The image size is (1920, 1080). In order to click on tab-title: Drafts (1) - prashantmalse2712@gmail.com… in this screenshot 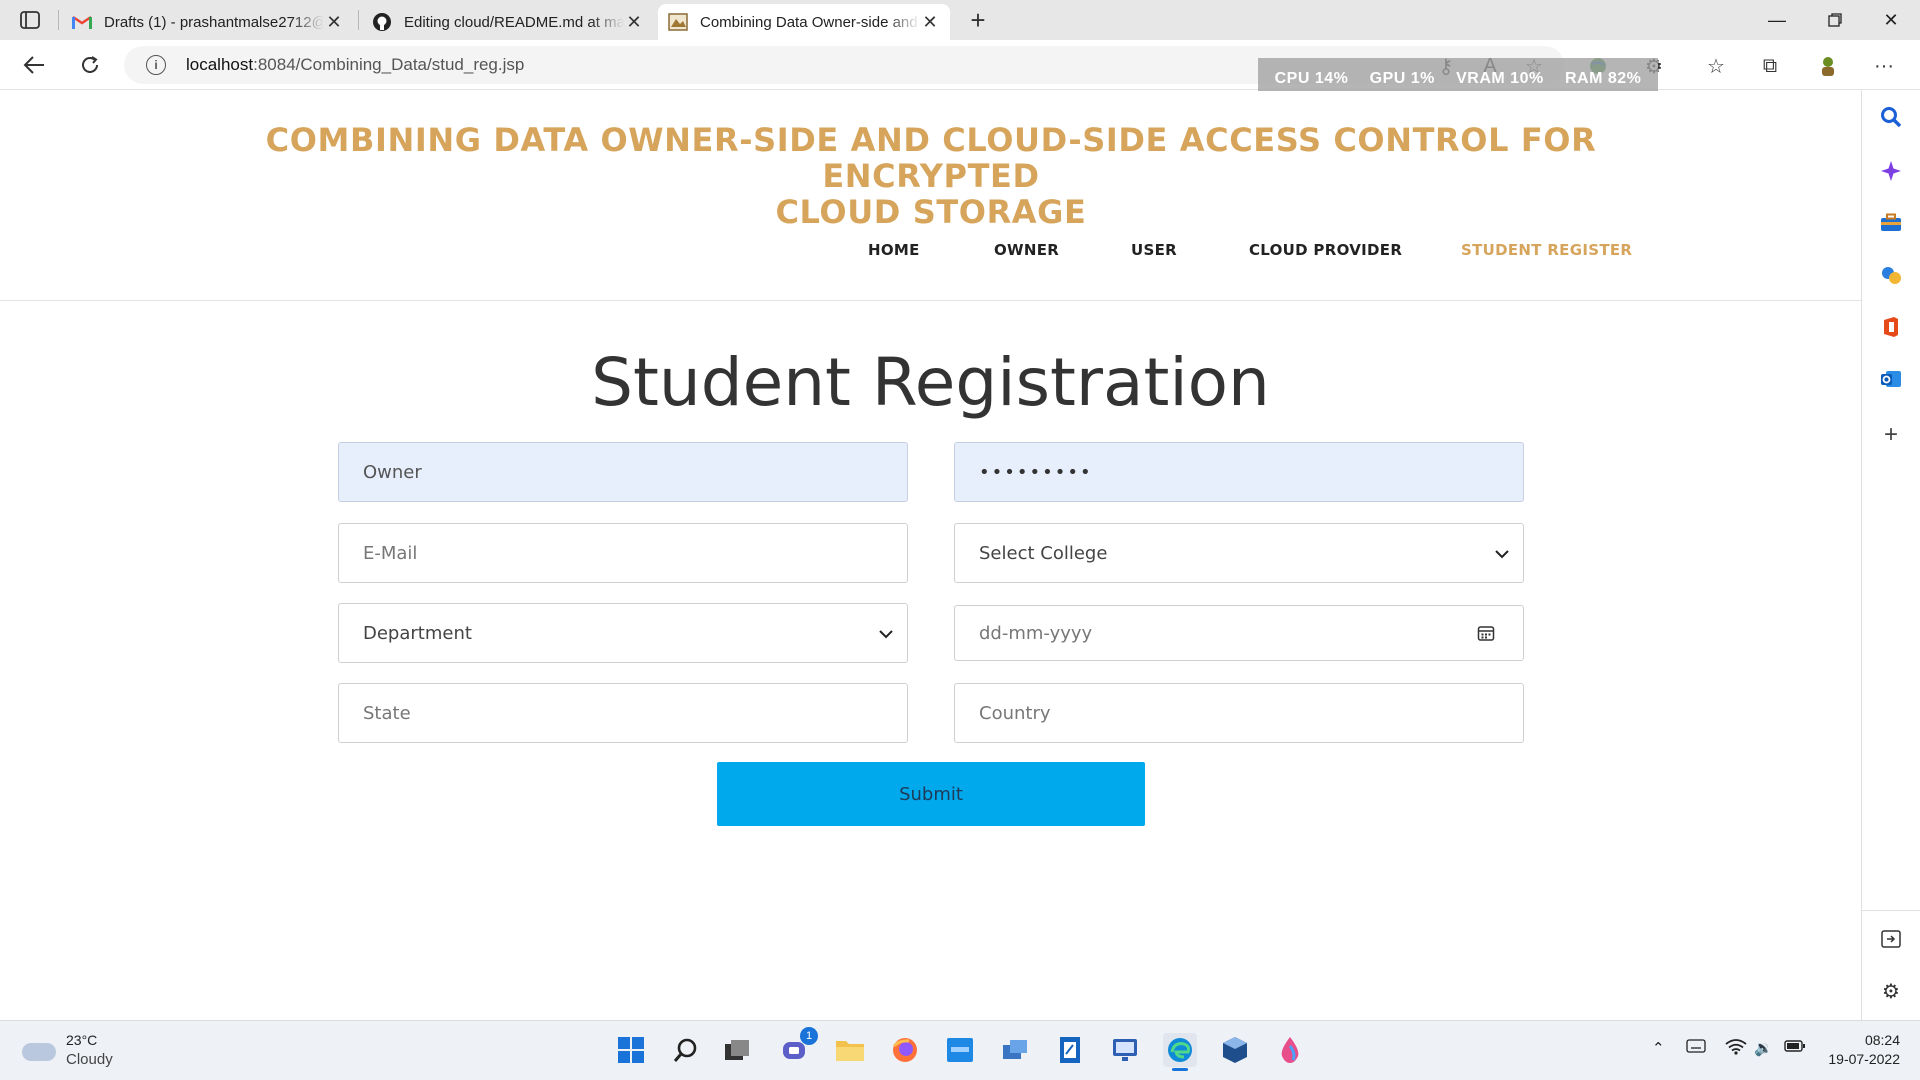, I will do `click(214, 22)`.